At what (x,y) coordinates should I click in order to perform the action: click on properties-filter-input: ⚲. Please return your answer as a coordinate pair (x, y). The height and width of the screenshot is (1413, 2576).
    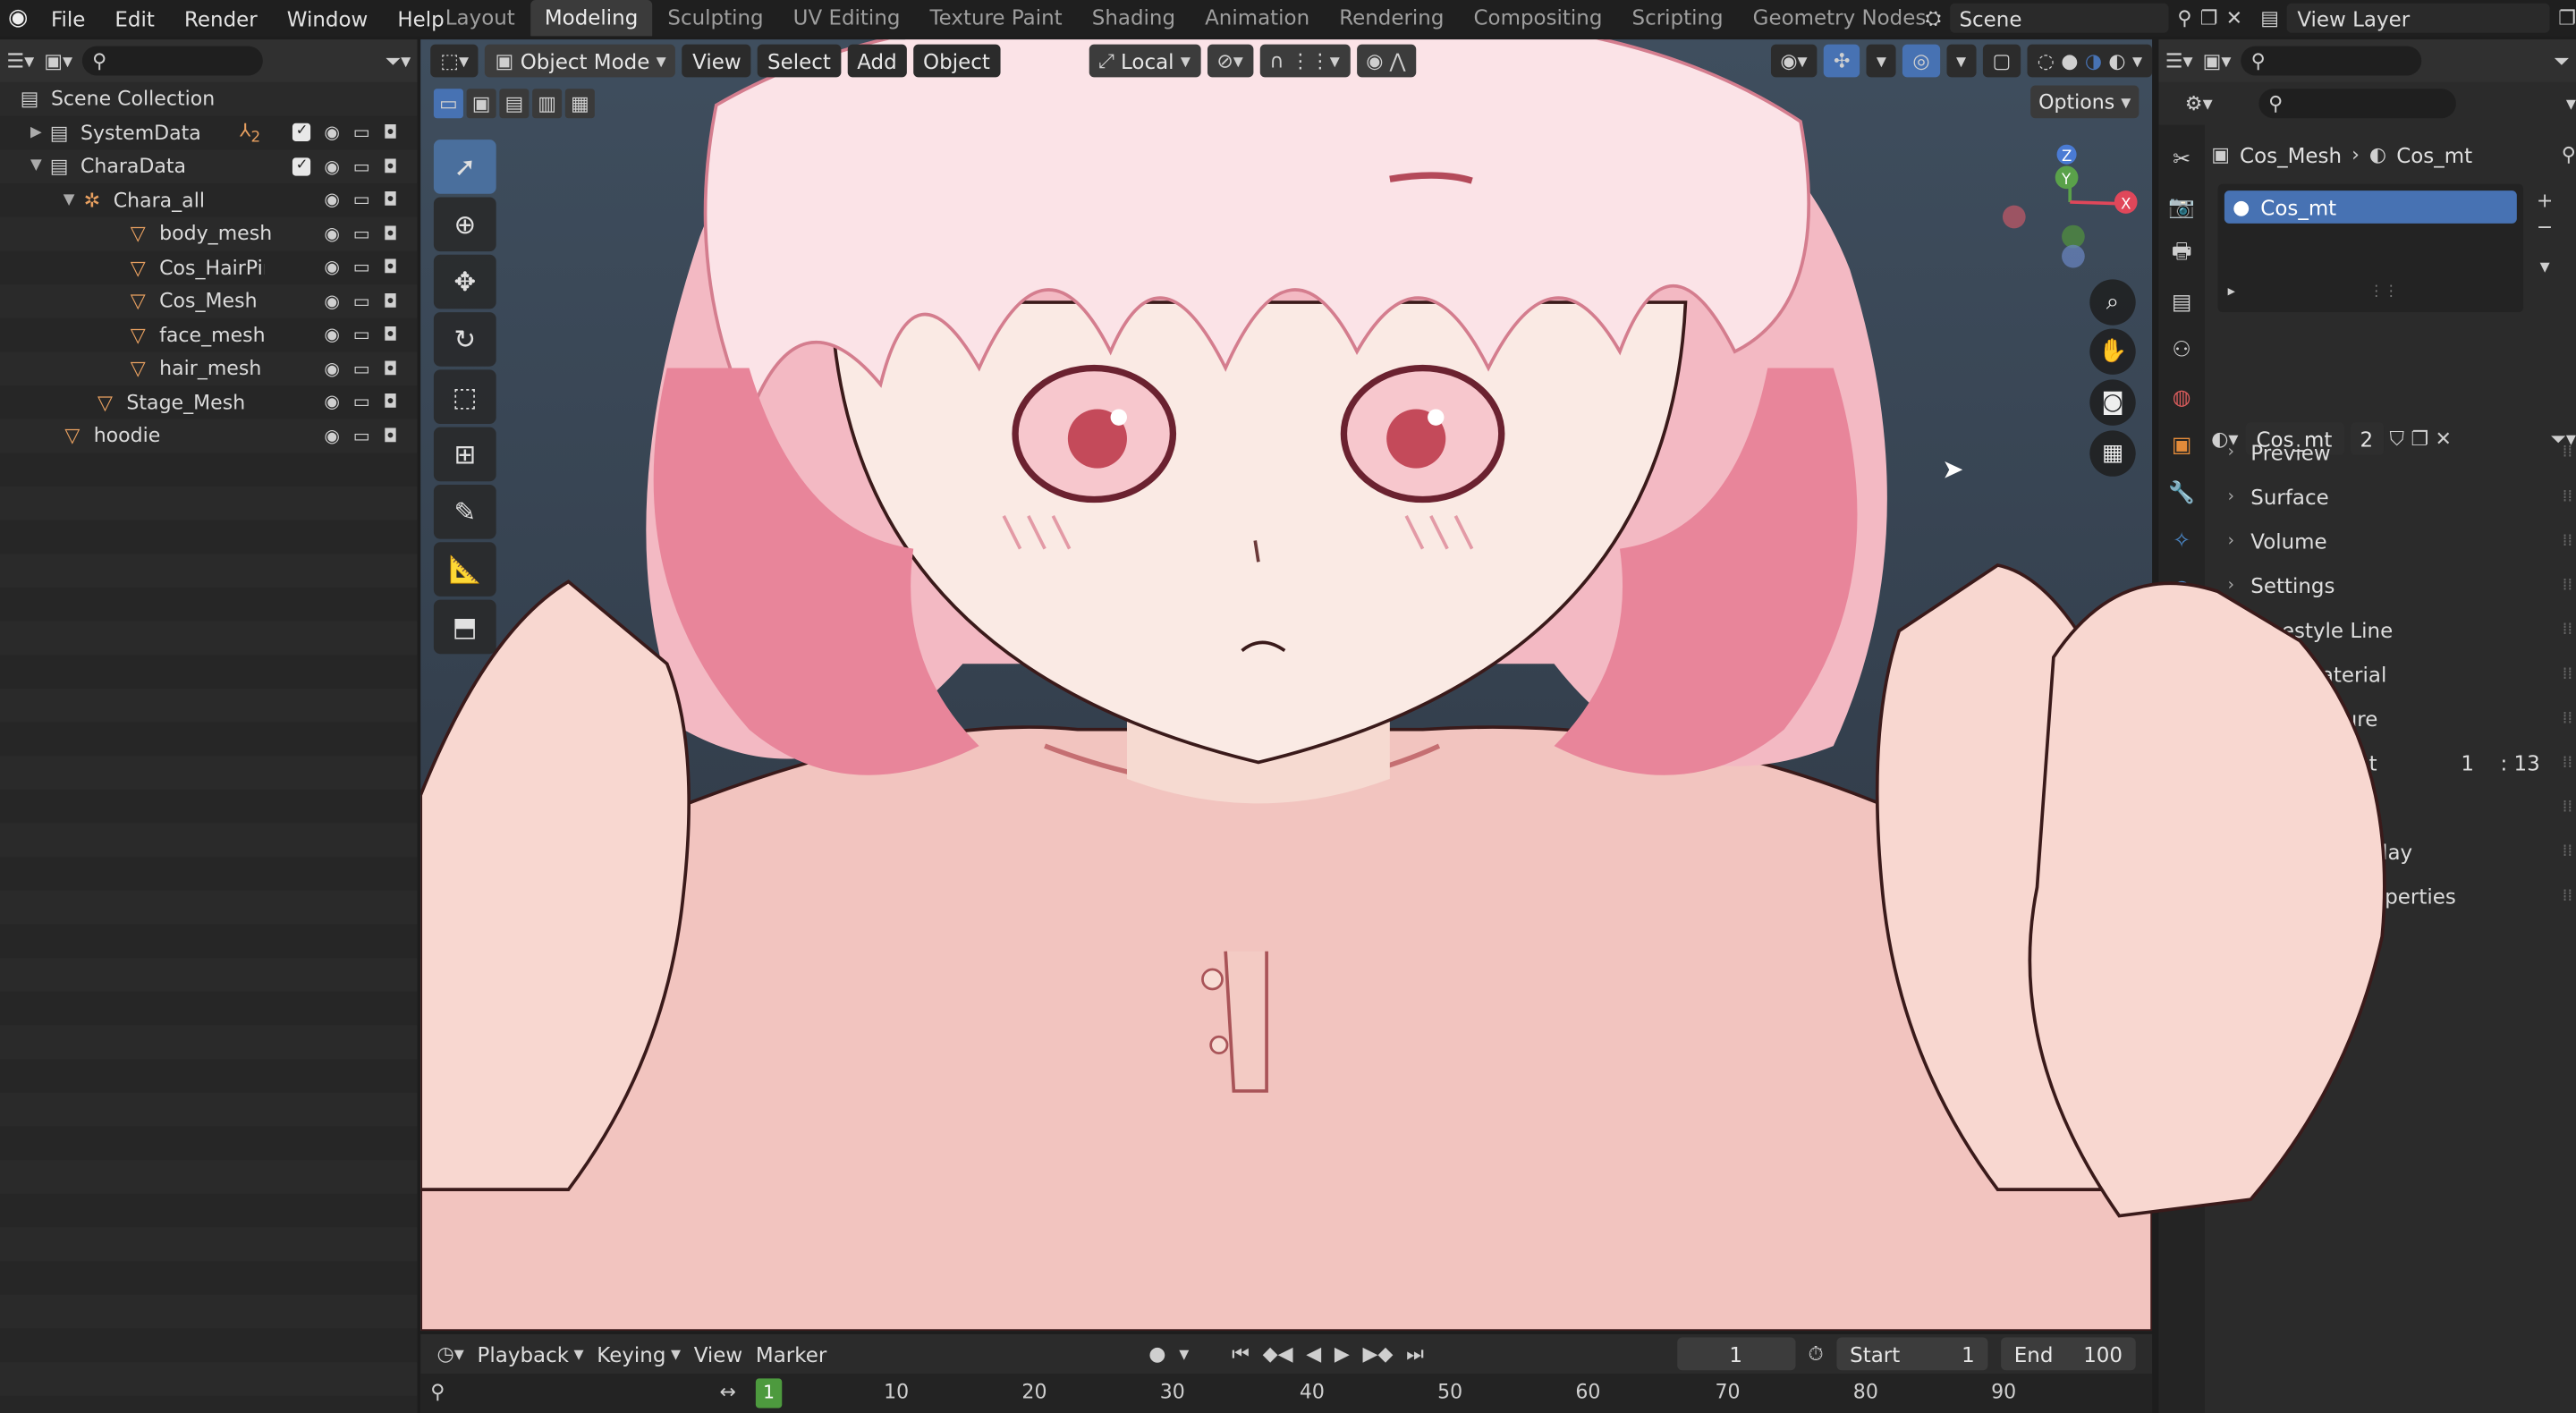
    Looking at the image, I should click on (2357, 104).